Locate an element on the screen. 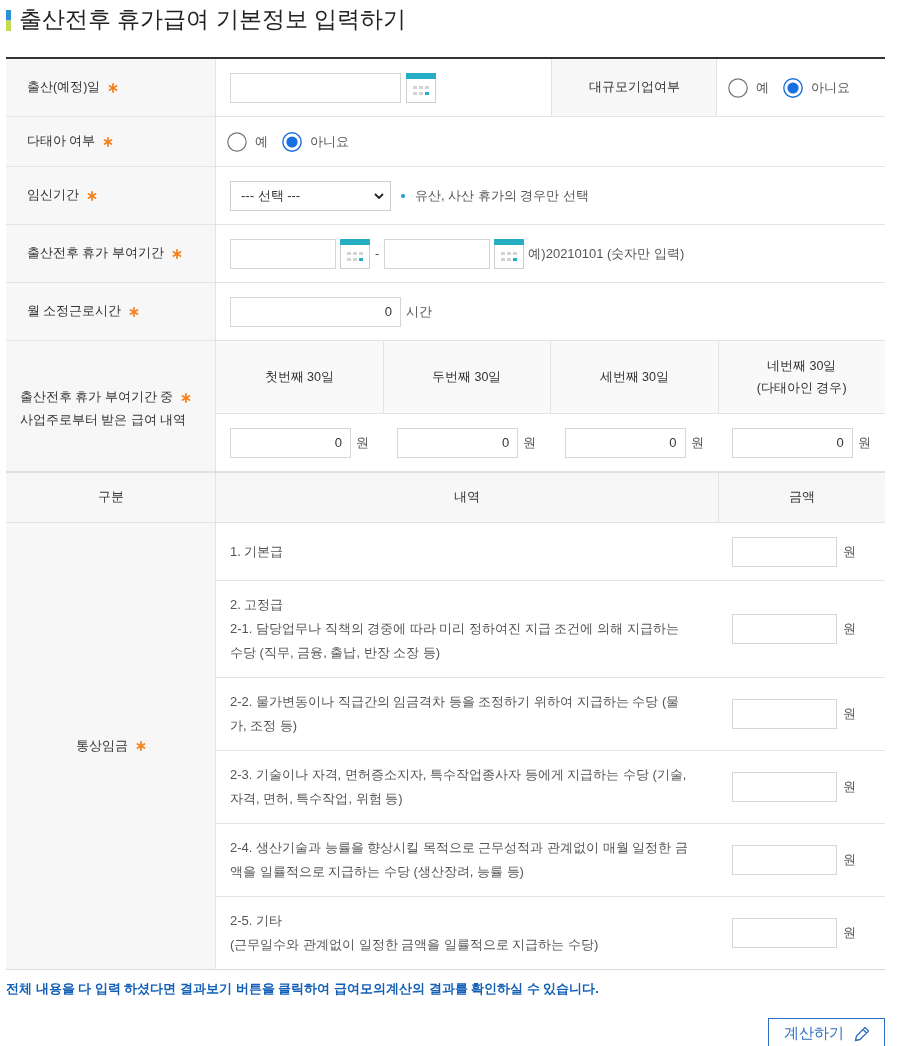 This screenshot has height=1046, width=897. column-header: 네번째 30일 (다태아인 경우) is located at coordinates (801, 377).